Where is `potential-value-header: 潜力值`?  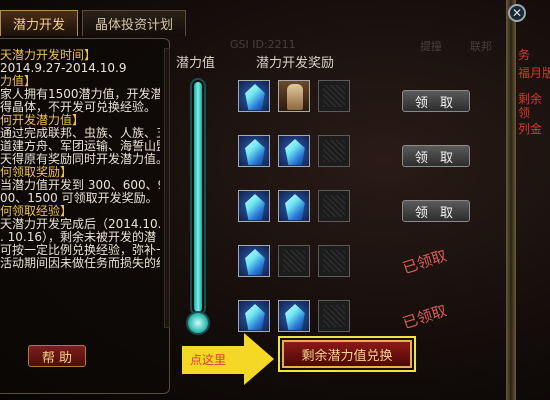 potential-value-header: 潜力值 is located at coordinates (196, 63).